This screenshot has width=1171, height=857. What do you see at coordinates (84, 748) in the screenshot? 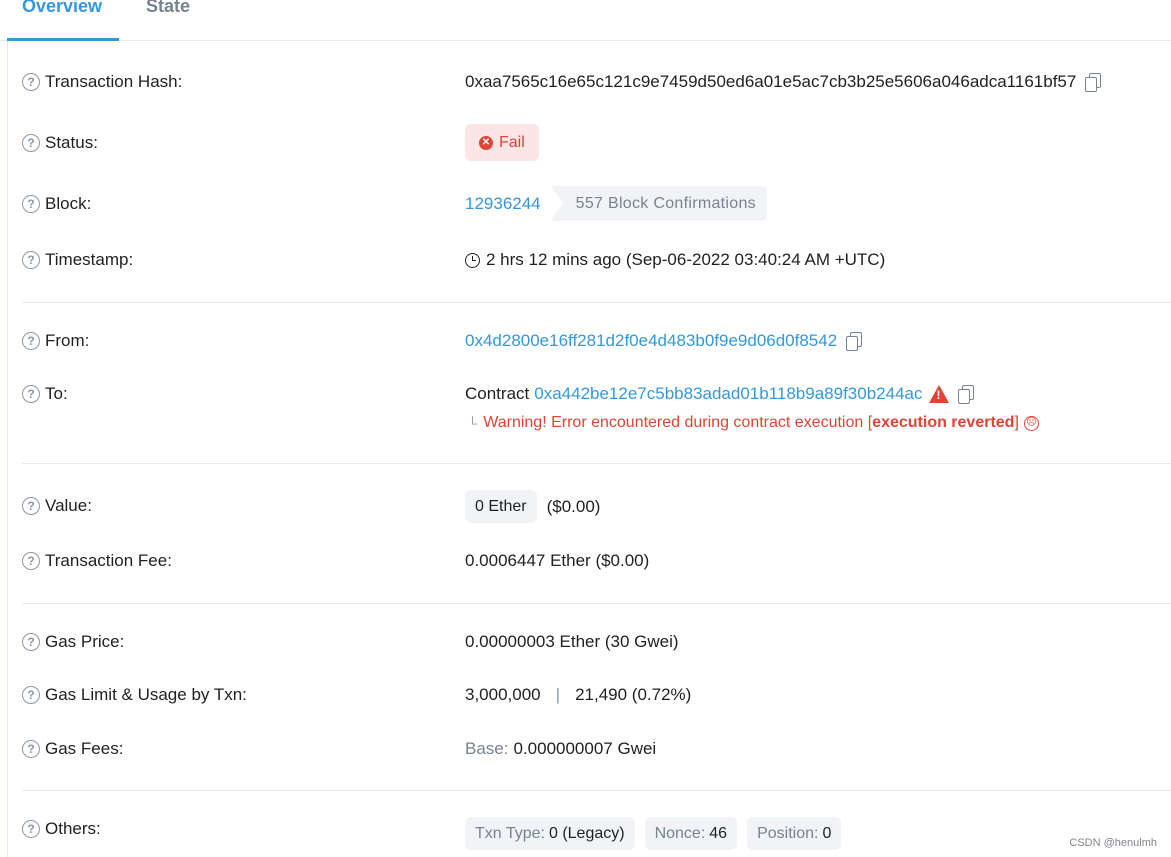
I see `label-text: Gas Fees:` at bounding box center [84, 748].